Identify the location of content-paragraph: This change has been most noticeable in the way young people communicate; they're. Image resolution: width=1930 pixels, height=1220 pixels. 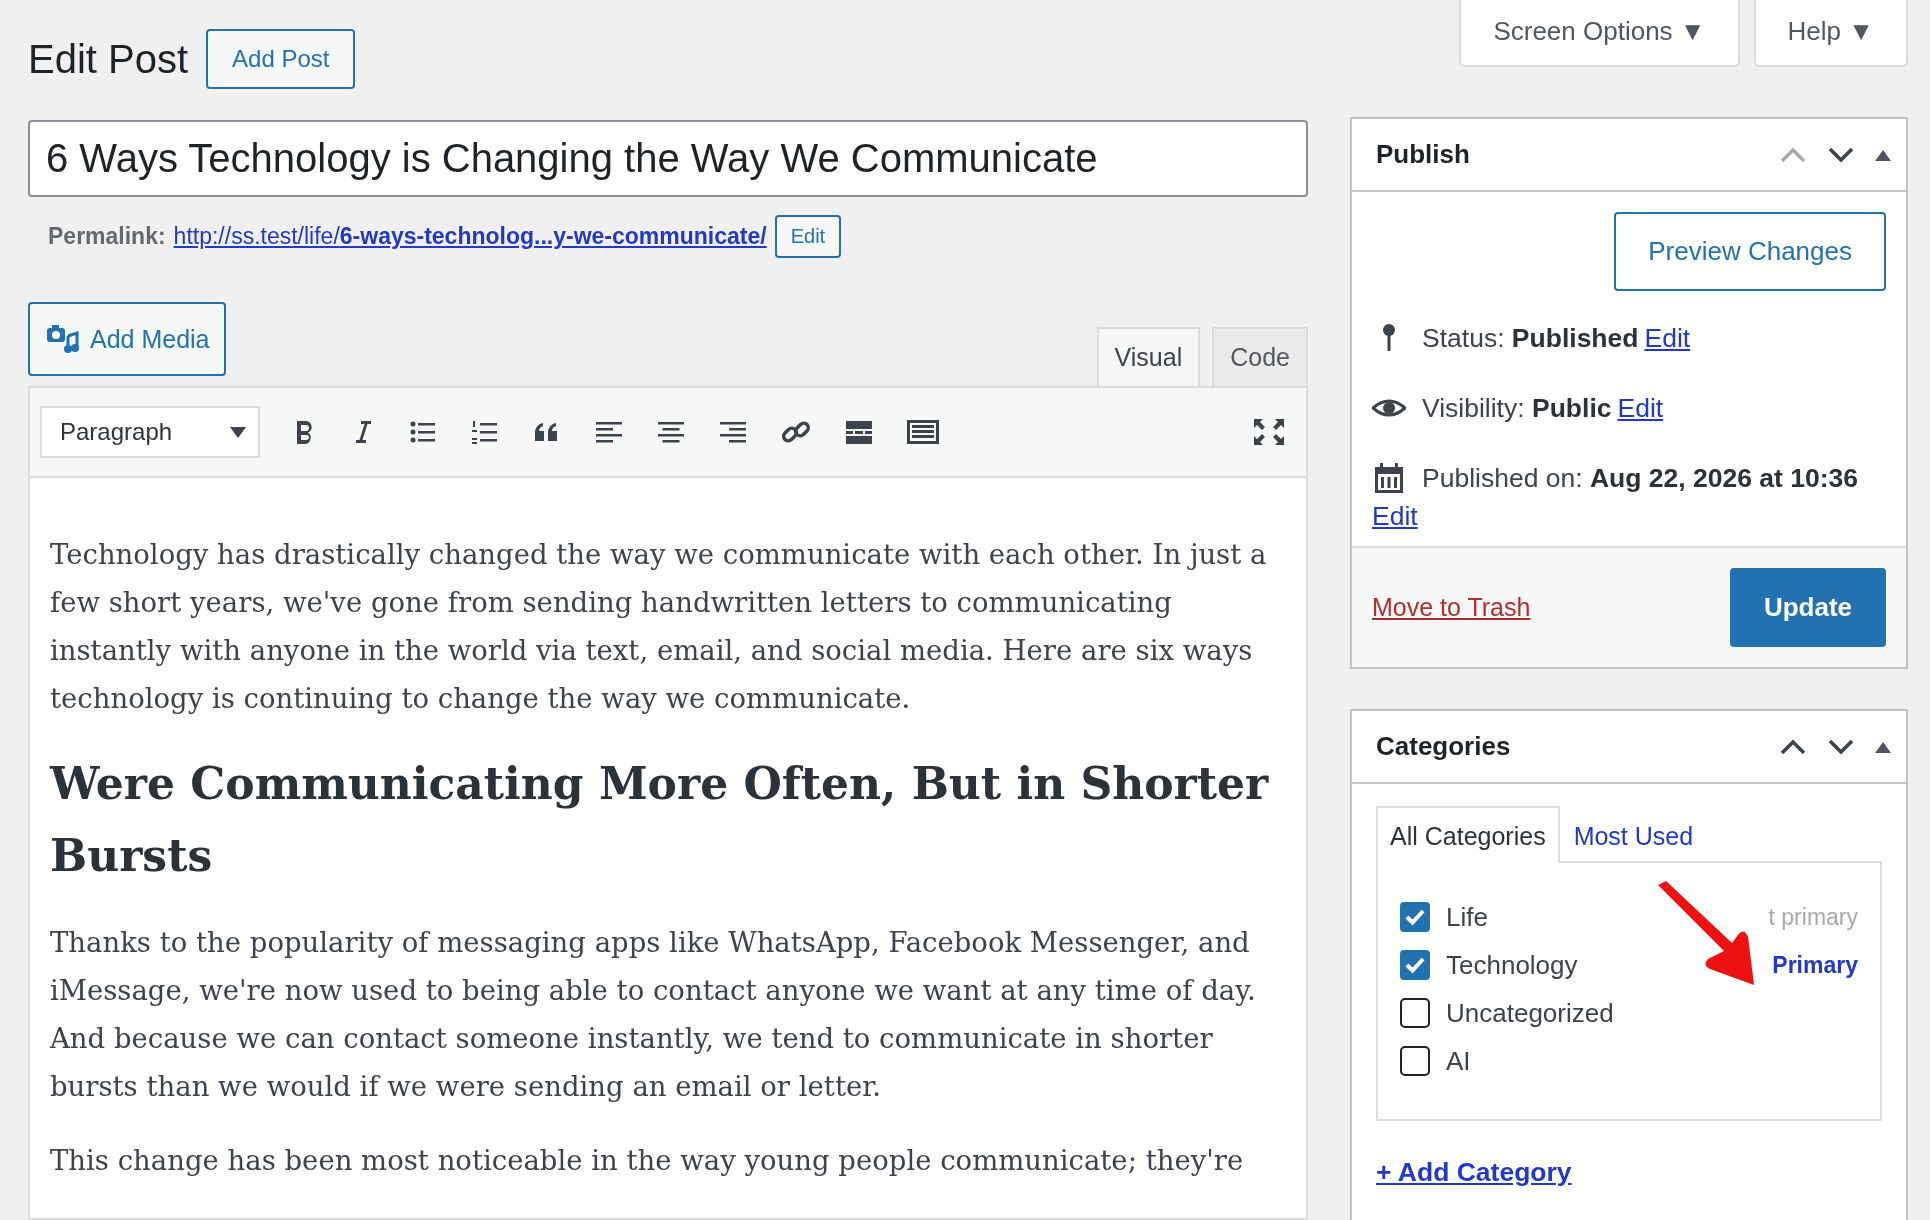
(647, 1160).